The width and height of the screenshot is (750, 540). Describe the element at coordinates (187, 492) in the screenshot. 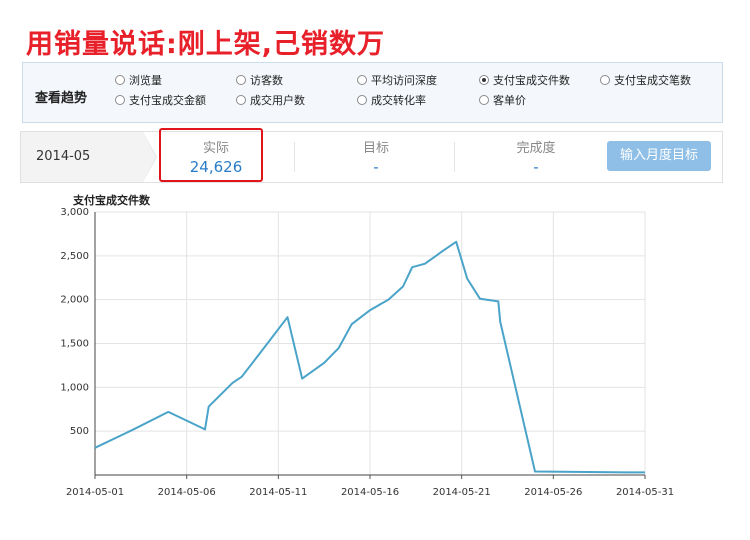

I see `x-tick-label: 2014-05-06` at that location.